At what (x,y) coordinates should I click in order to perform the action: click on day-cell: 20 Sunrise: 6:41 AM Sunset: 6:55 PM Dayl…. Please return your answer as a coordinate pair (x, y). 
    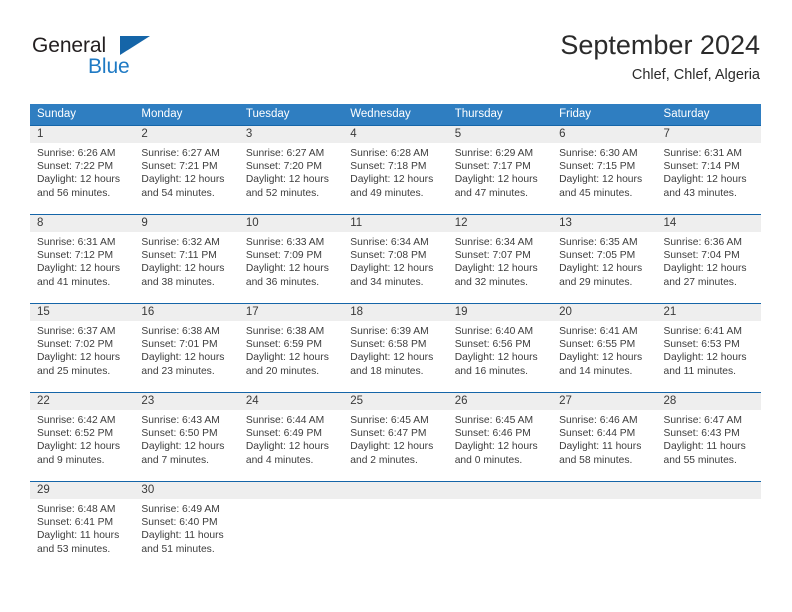
    Looking at the image, I should click on (604, 348).